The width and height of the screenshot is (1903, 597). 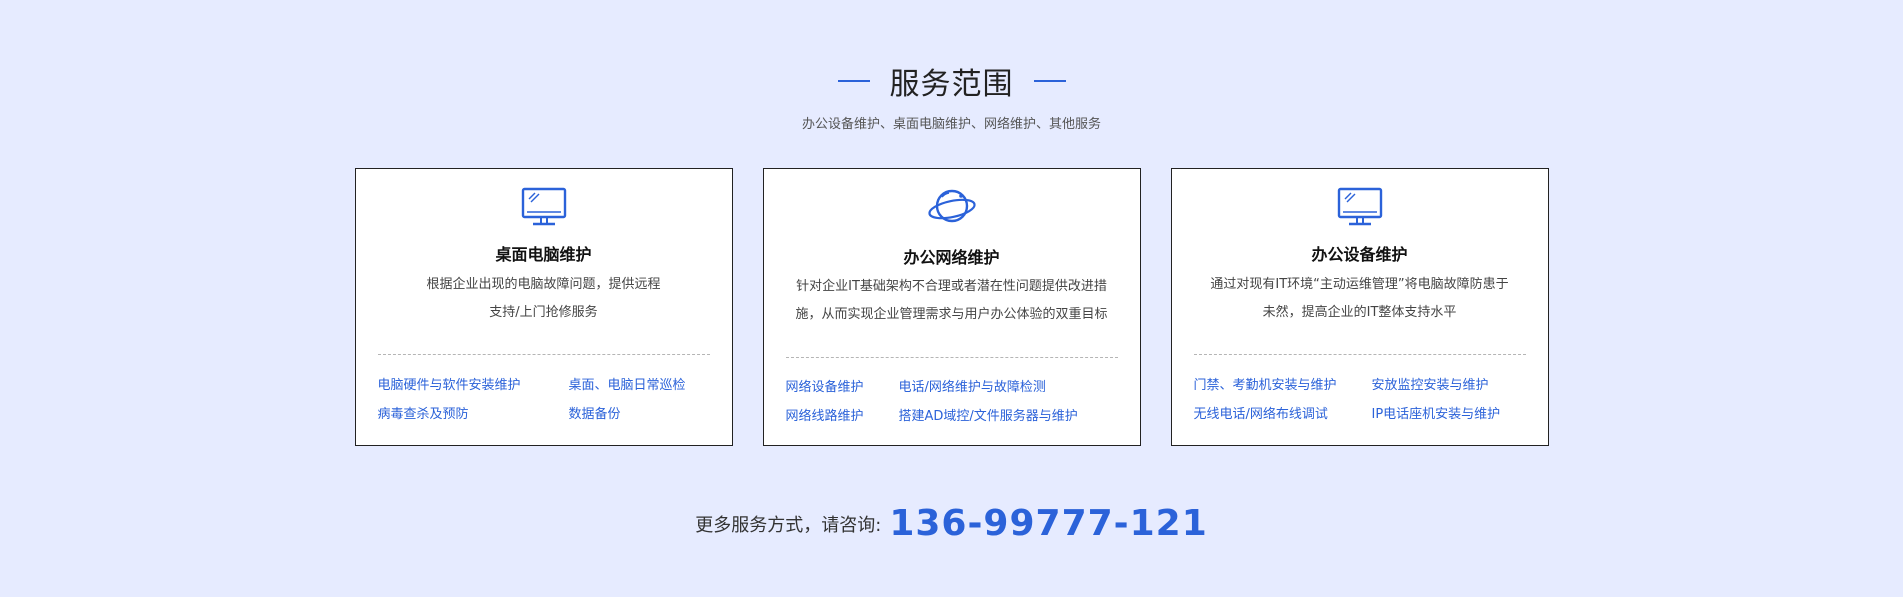 What do you see at coordinates (544, 299) in the screenshot?
I see `card-description: 根据企业出现的电脑故障问题，提供远程 支持/上门抢修服务` at bounding box center [544, 299].